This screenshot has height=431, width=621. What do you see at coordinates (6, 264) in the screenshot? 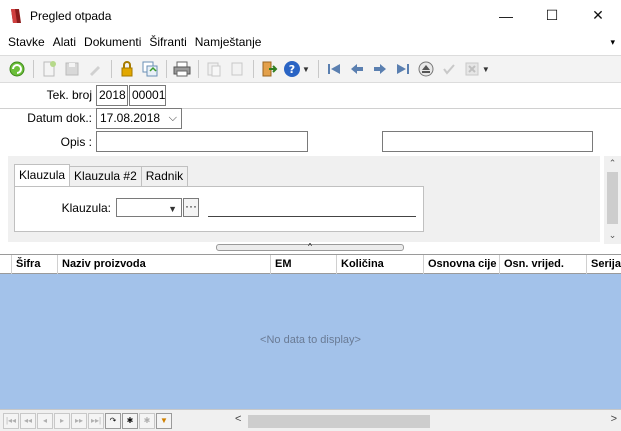
I see `row-indicator-header` at bounding box center [6, 264].